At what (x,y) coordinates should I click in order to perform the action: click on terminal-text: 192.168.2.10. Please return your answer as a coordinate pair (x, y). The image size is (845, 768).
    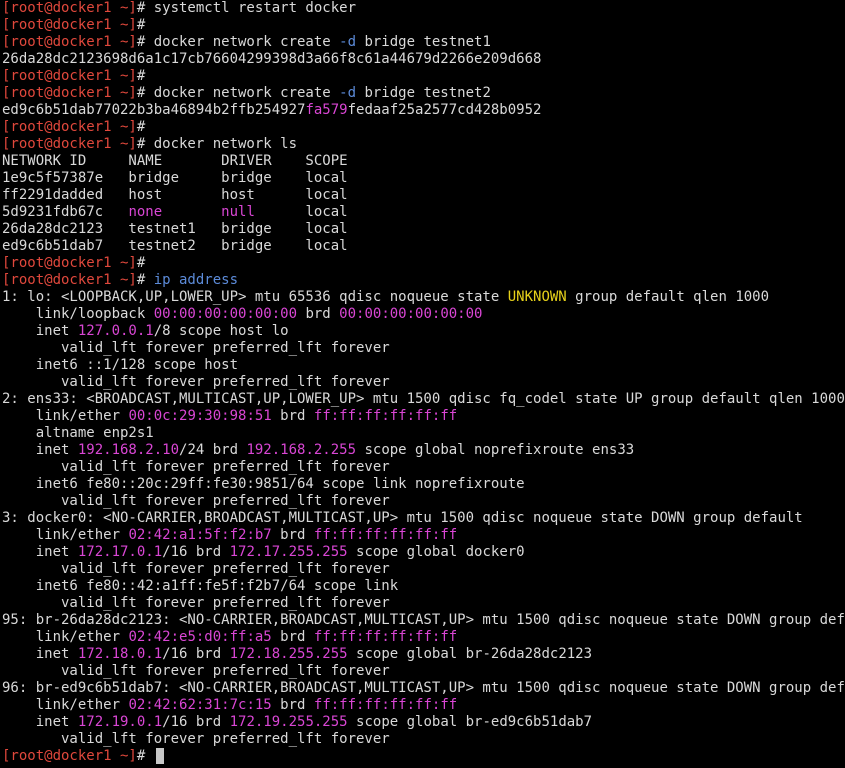
    Looking at the image, I should click on (128, 450).